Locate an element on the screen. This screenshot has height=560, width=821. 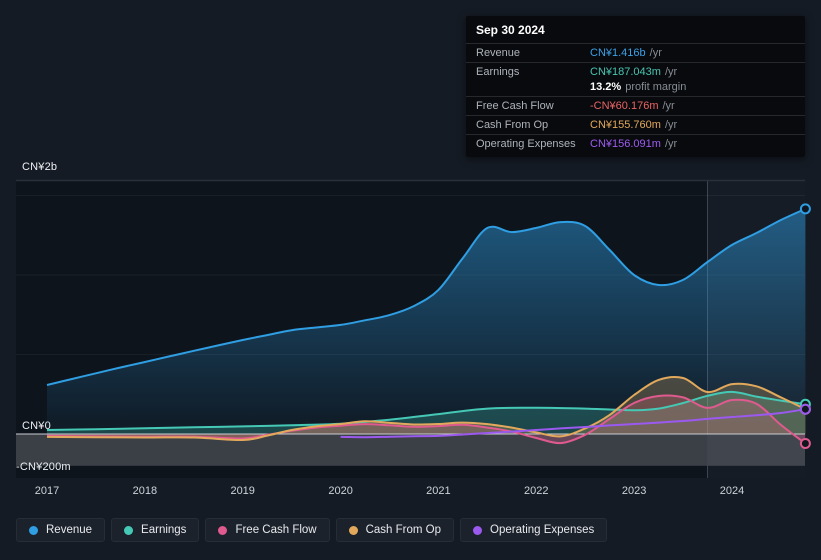
tooltip-row-profit-margin: 13.2% profit margin is located at coordinates (635, 88).